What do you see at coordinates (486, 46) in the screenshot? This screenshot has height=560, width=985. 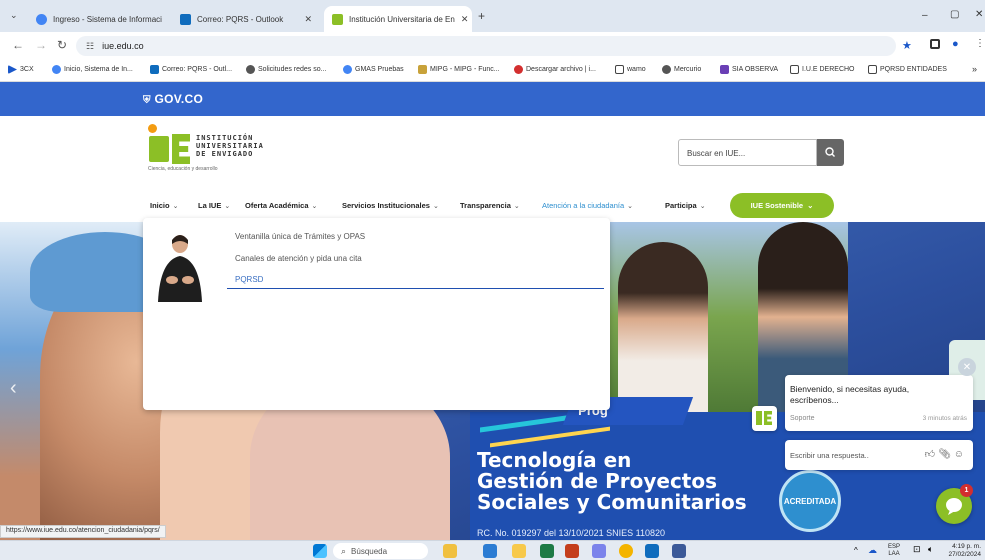 I see `url-field: ☷ iue.edu.co` at bounding box center [486, 46].